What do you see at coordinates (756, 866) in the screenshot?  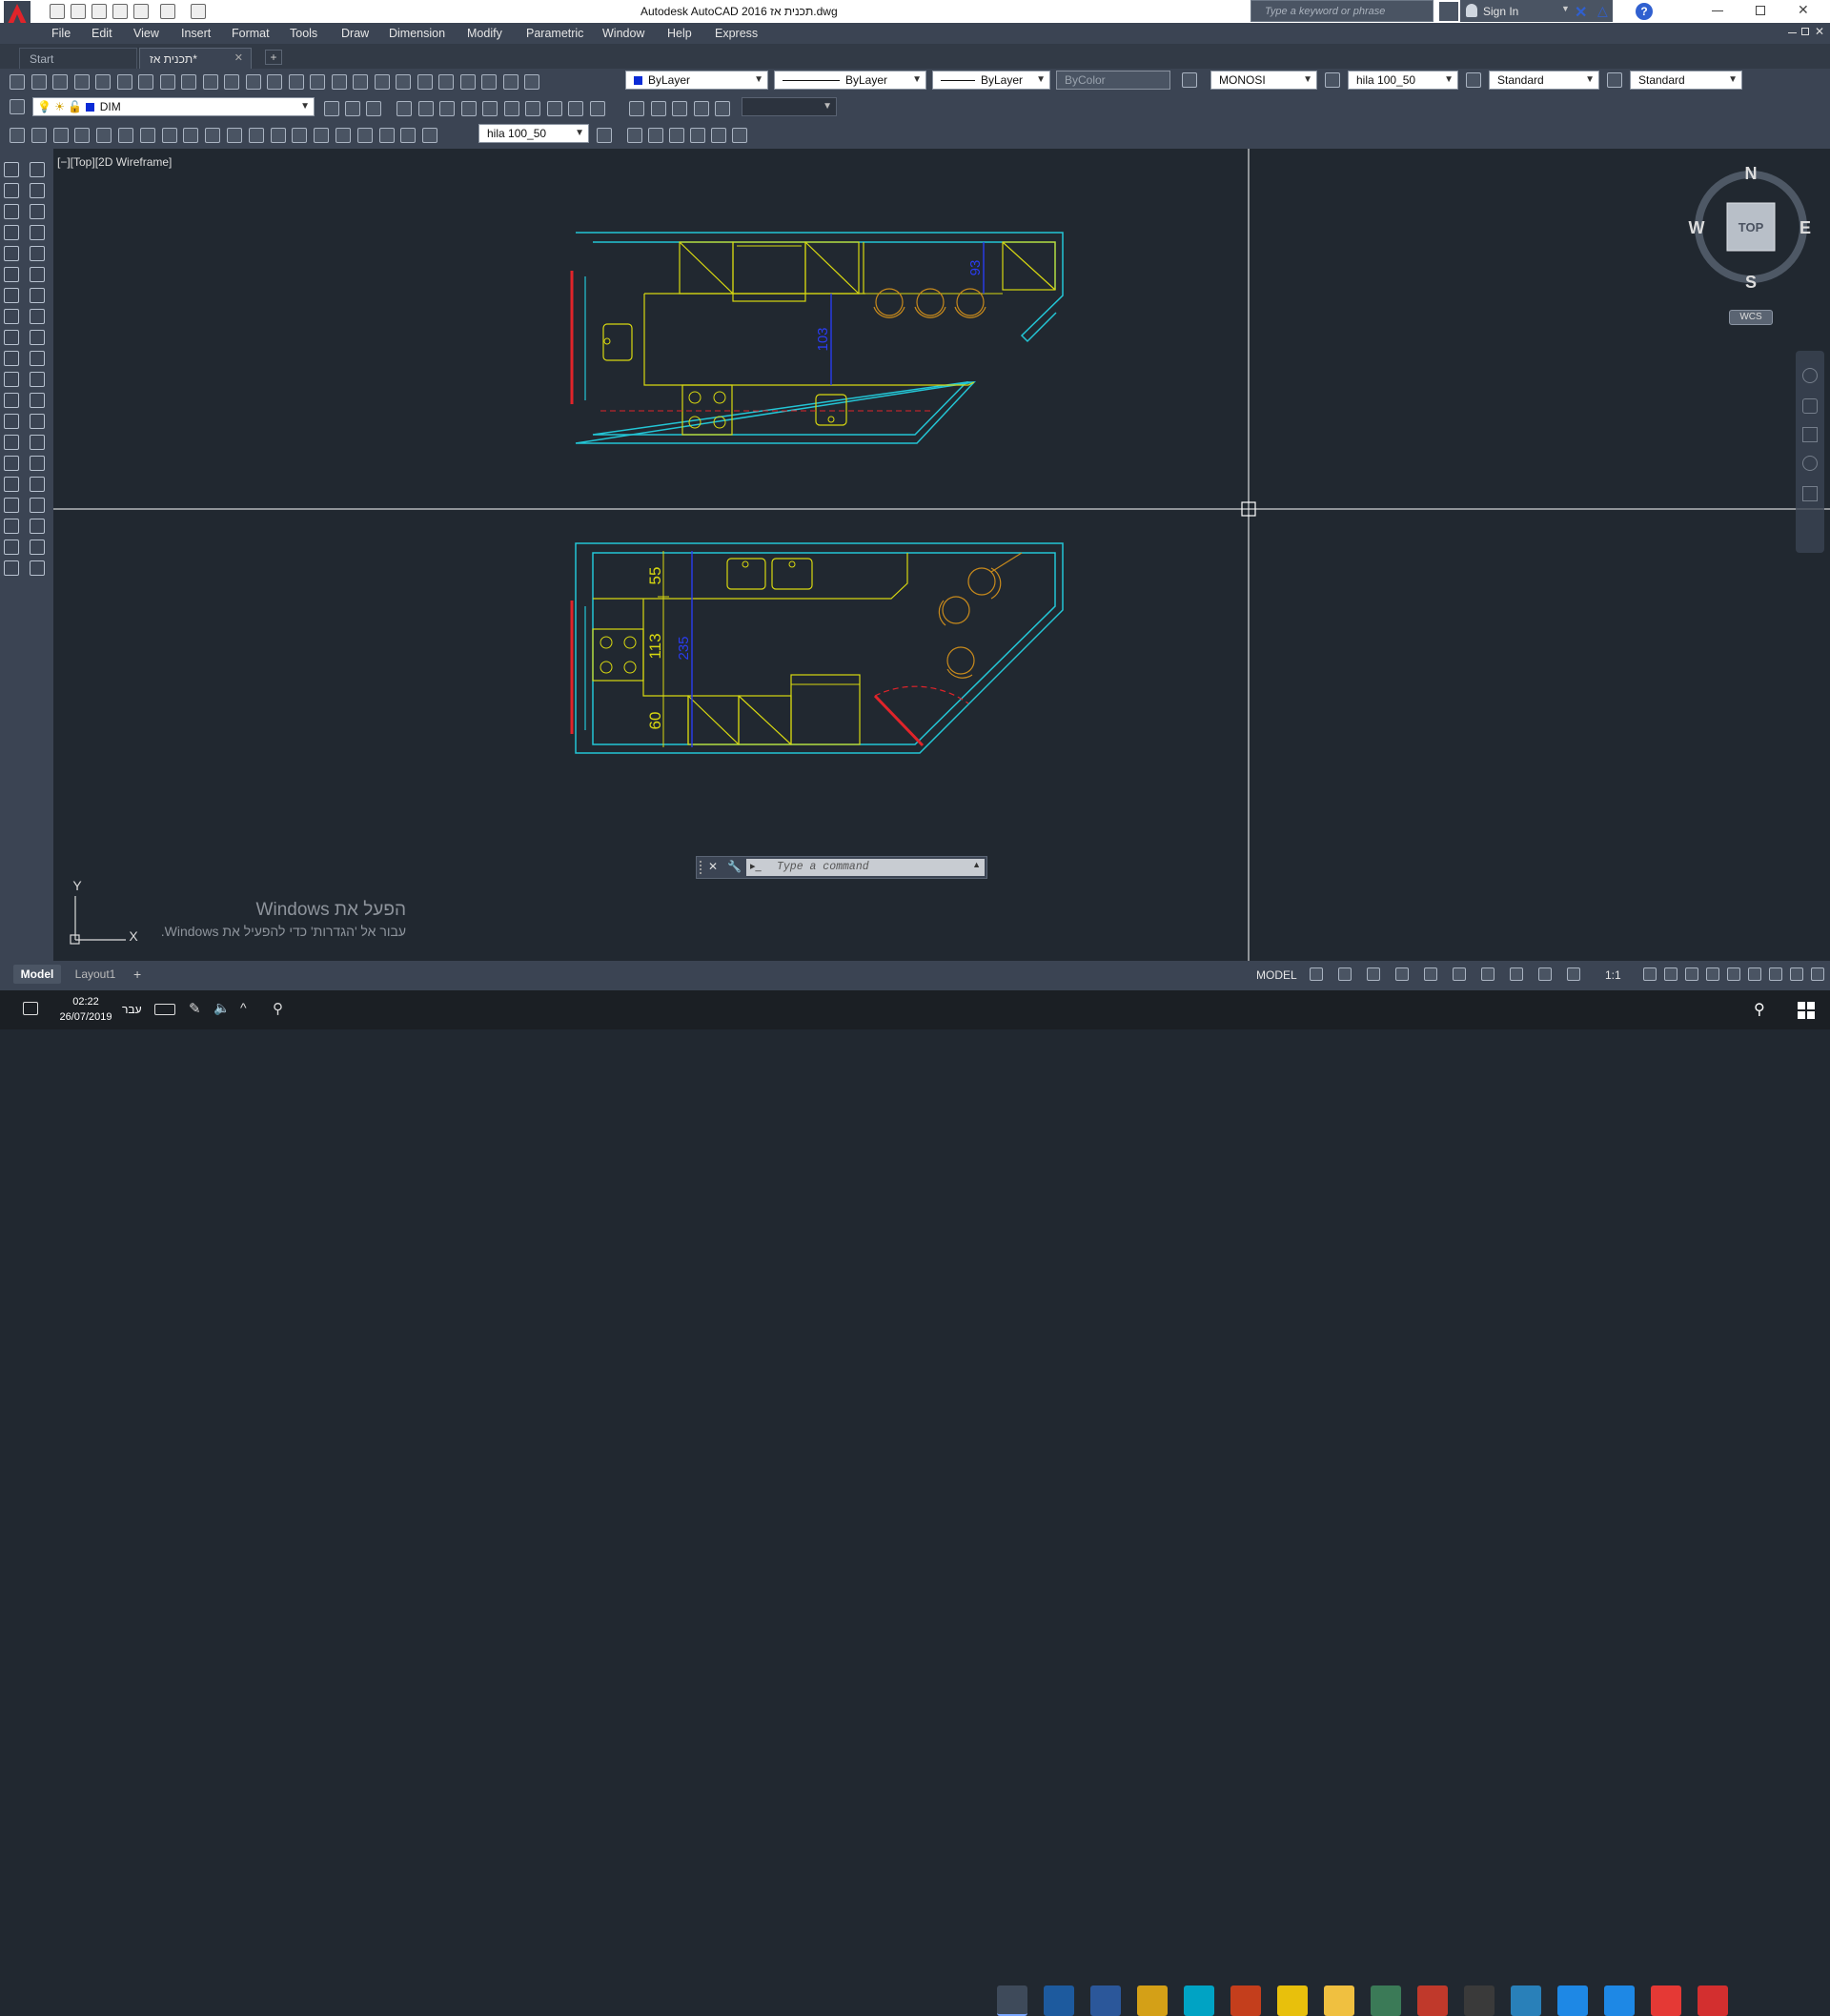 I see `command-prompt-icon: ▸_` at bounding box center [756, 866].